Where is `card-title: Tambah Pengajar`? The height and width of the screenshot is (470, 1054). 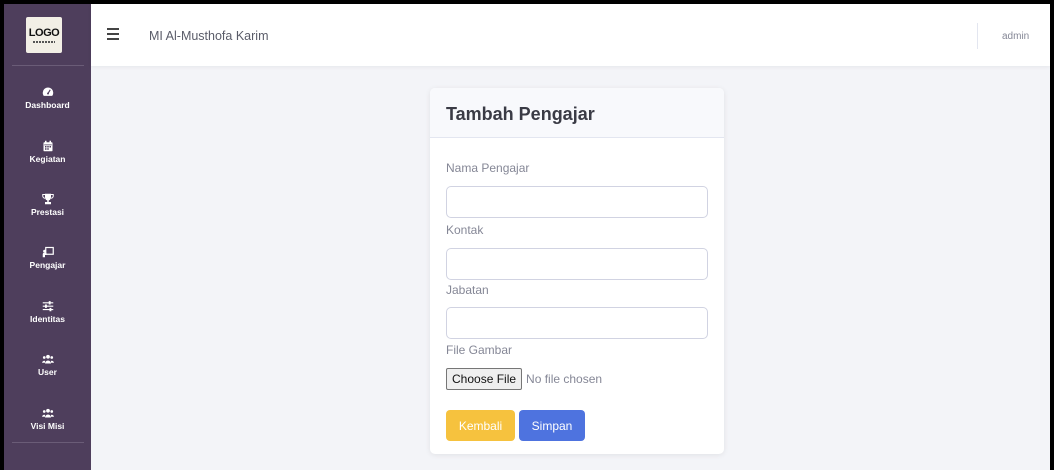
card-title: Tambah Pengajar is located at coordinates (520, 114).